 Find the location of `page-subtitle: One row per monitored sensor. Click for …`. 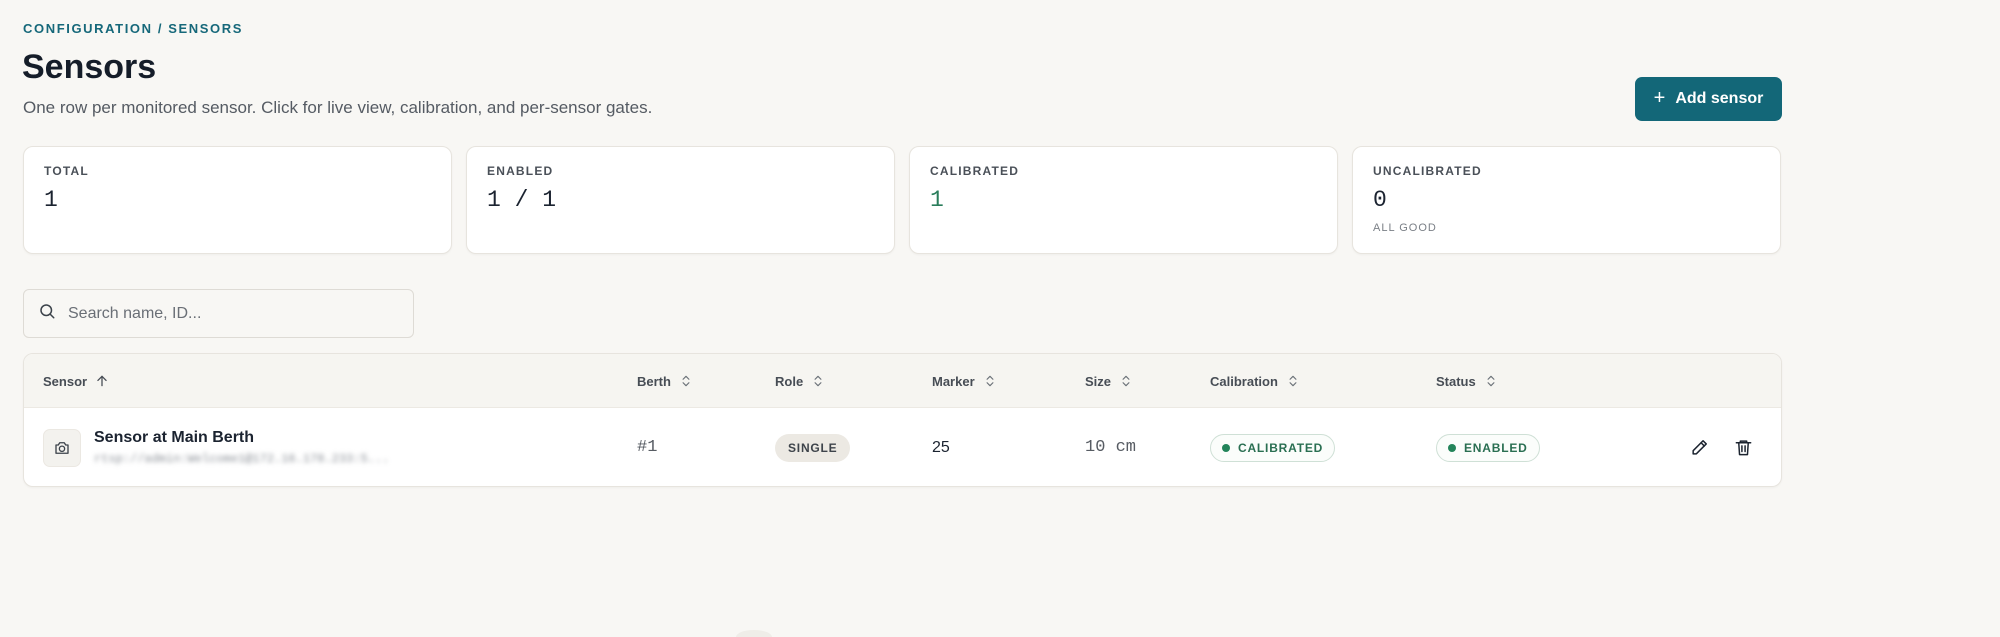

page-subtitle: One row per monitored sensor. Click for … is located at coordinates (338, 107).